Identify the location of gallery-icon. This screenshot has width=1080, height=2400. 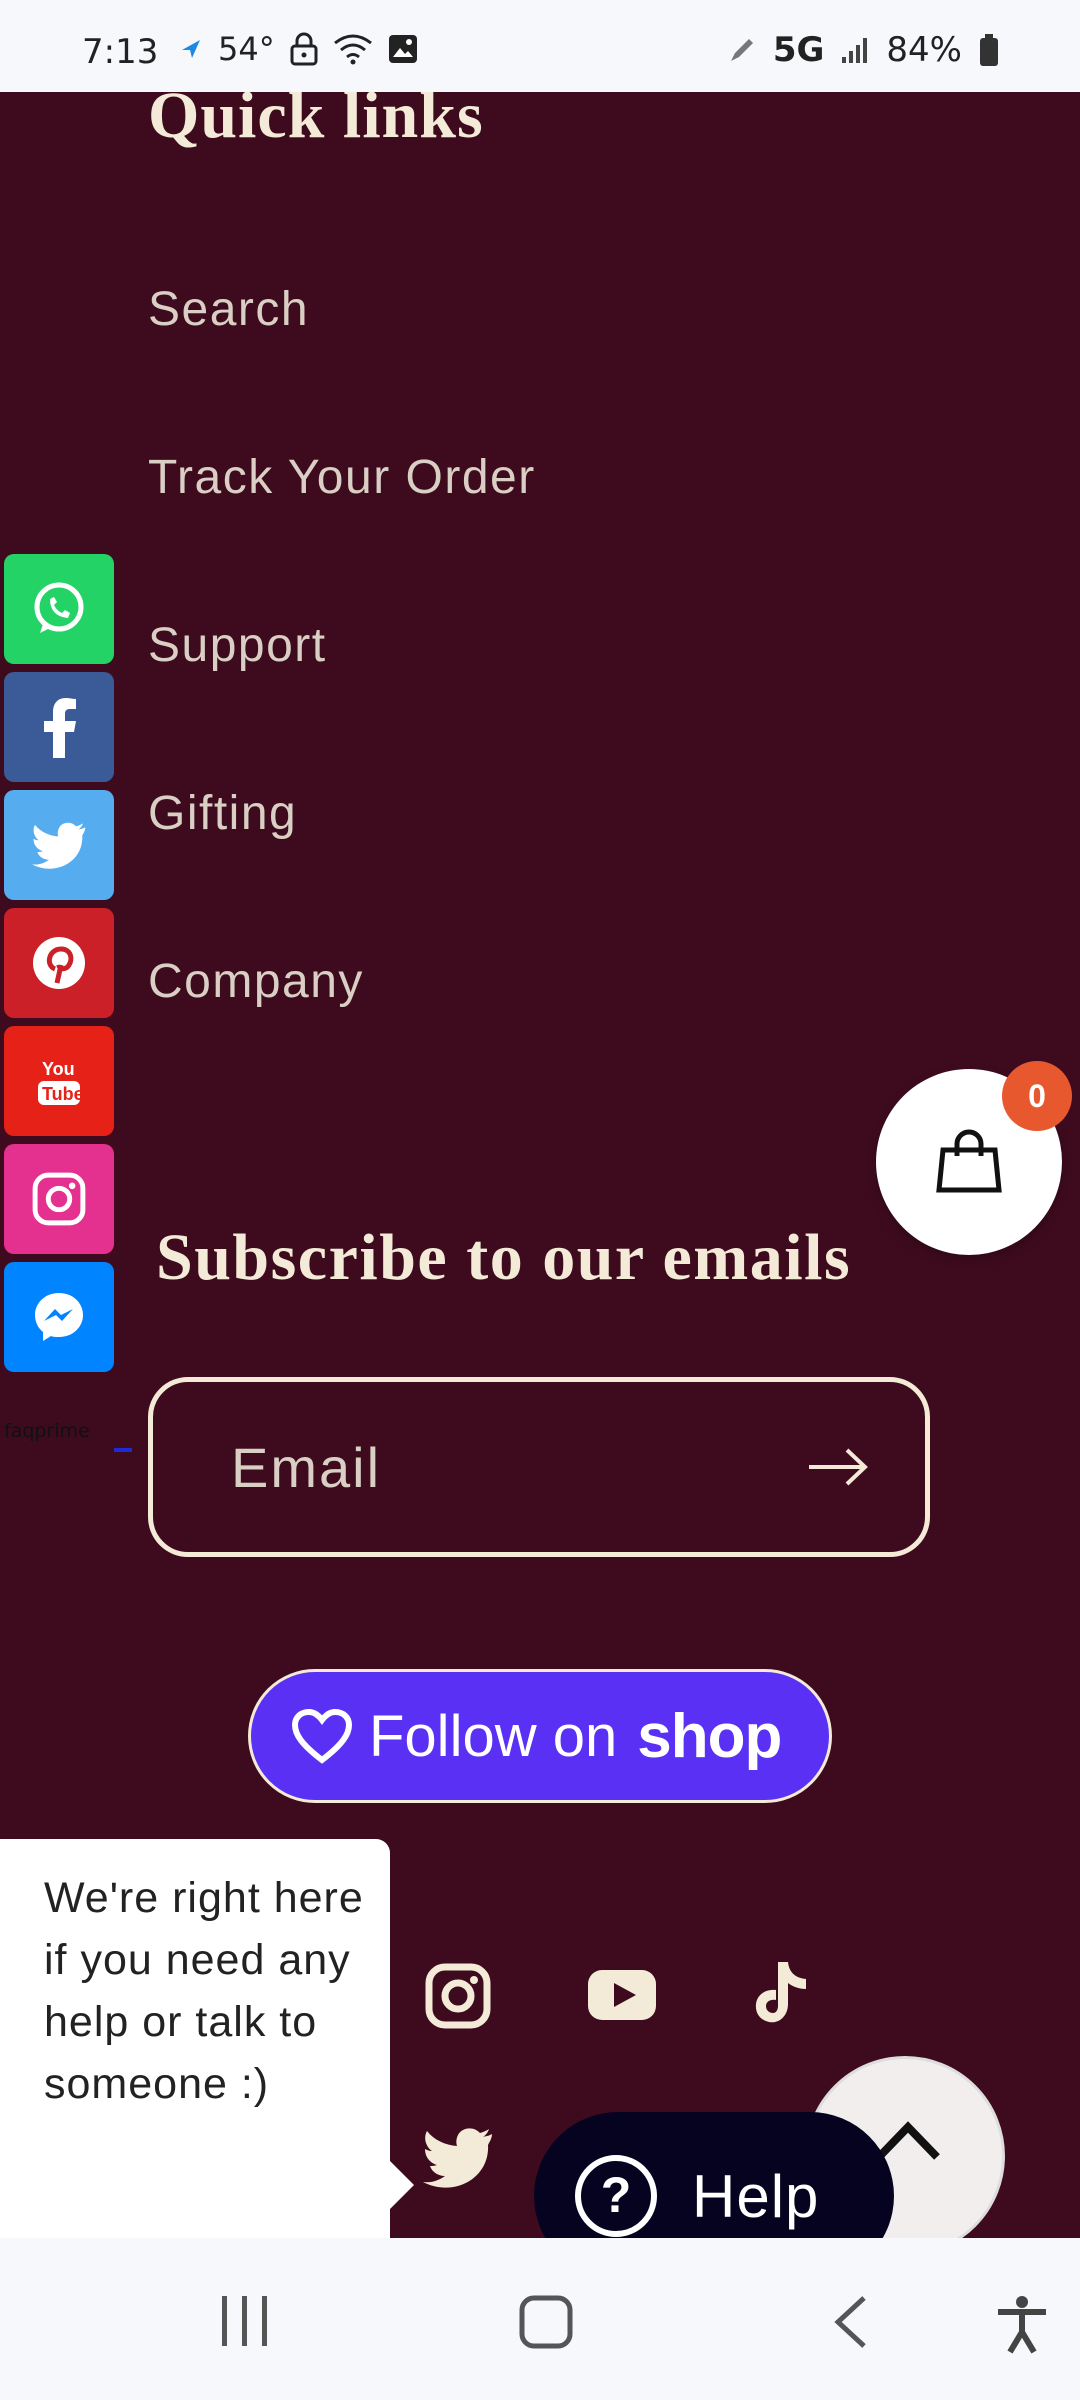
(402, 49).